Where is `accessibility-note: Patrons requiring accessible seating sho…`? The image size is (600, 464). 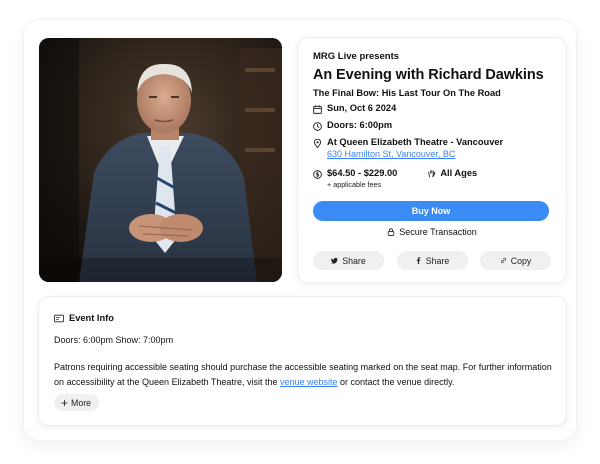
accessibility-note: Patrons requiring accessible seating sho… is located at coordinates (306, 374).